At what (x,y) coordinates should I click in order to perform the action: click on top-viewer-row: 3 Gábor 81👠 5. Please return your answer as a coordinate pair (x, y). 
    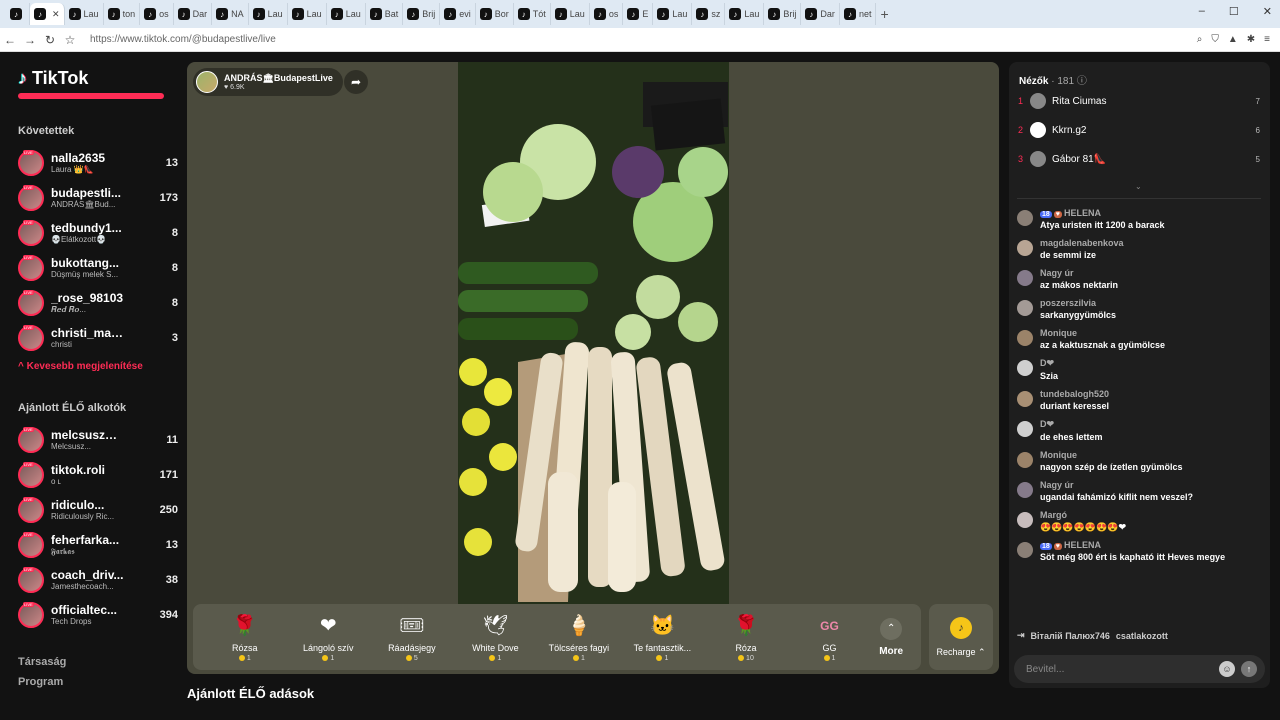
    Looking at the image, I should click on (1139, 159).